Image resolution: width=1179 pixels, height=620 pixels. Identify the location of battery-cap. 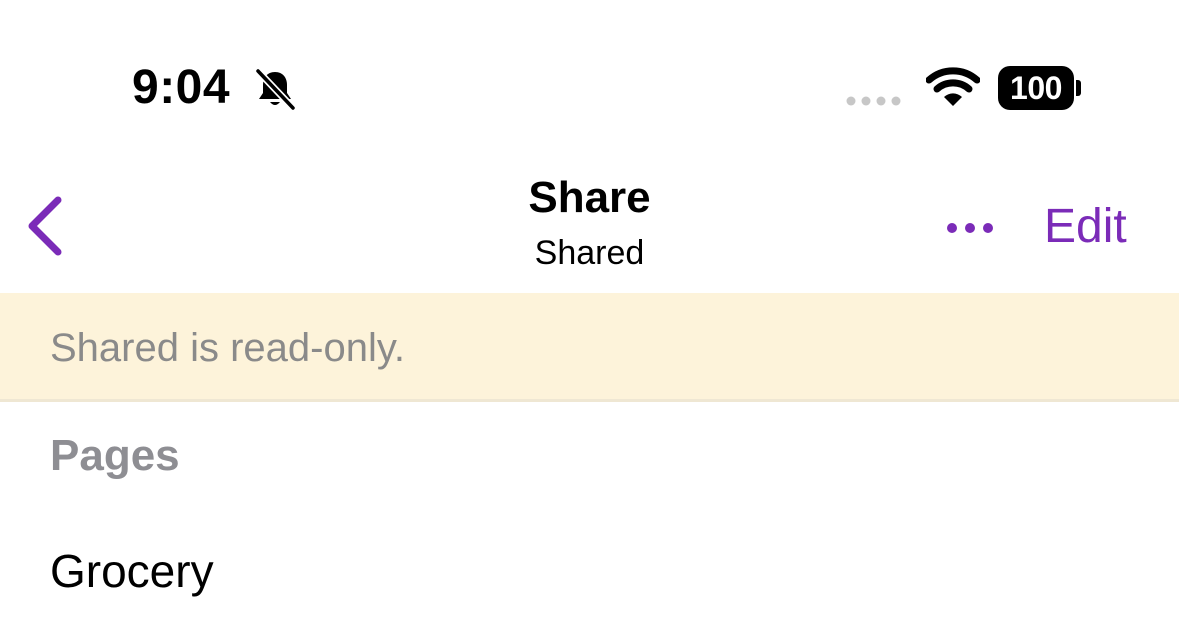
(1078, 88).